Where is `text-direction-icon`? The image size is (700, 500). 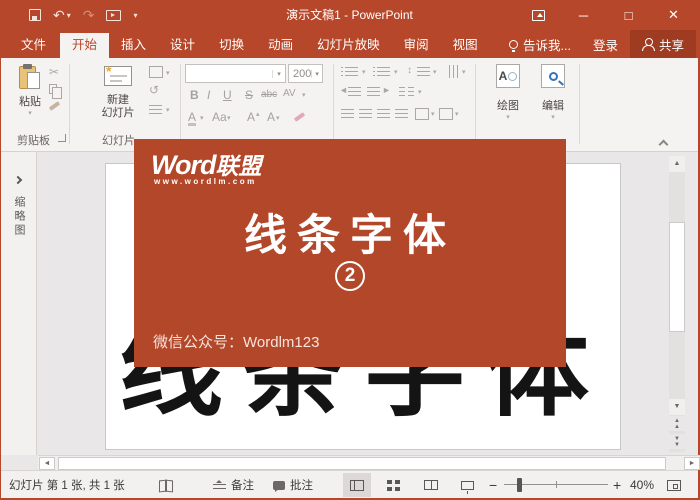
text-direction-icon is located at coordinates (453, 71).